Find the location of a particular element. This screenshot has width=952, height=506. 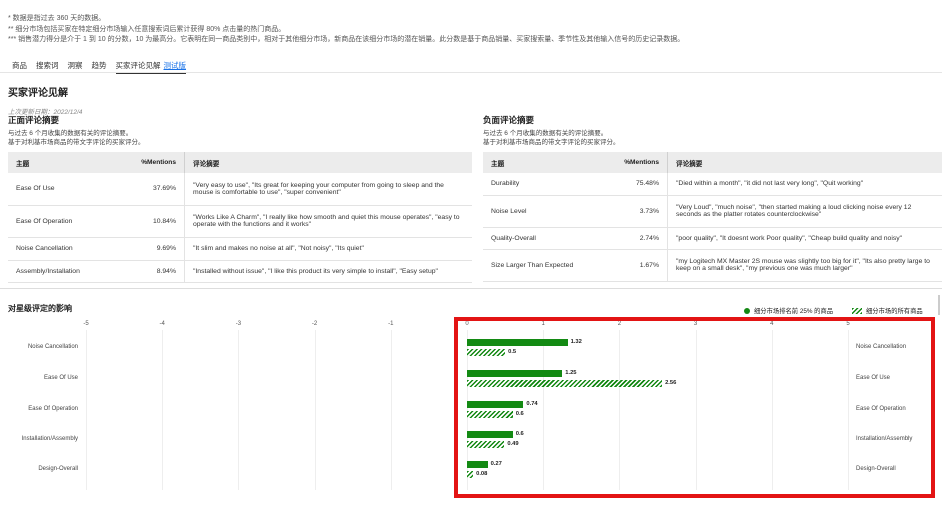

row-topic: Ease Of Use is located at coordinates (66, 189).